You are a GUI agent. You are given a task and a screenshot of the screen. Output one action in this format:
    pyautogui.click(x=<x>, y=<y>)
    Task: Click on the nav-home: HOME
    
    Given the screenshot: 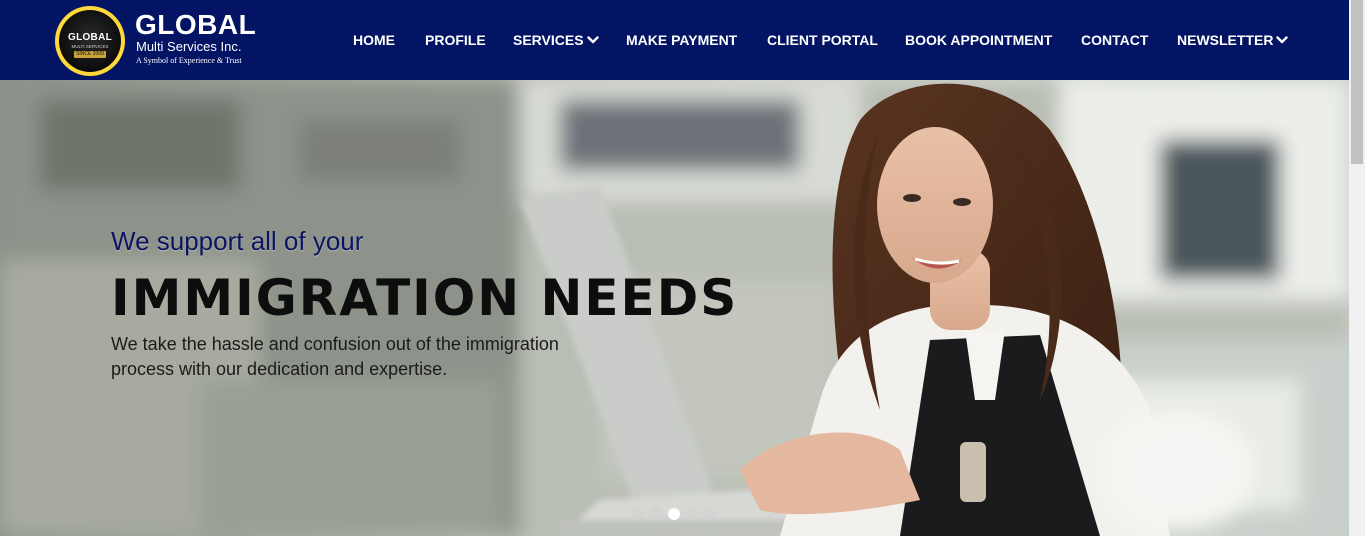 What is the action you would take?
    pyautogui.click(x=374, y=40)
    